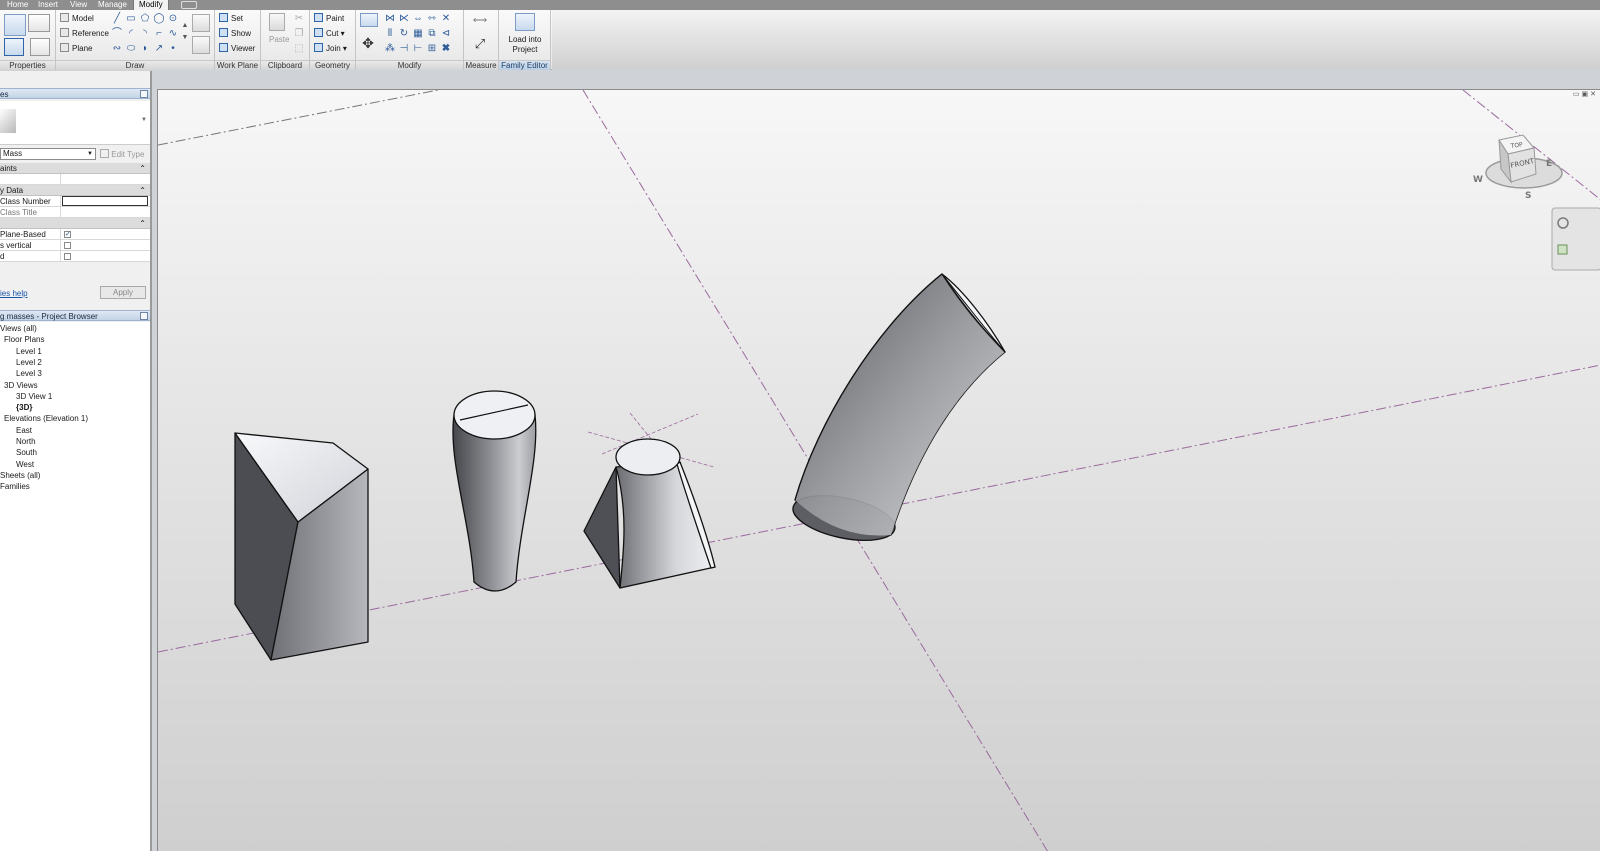  What do you see at coordinates (299, 19) in the screenshot?
I see `cut-to-clipboard-icon: ✂` at bounding box center [299, 19].